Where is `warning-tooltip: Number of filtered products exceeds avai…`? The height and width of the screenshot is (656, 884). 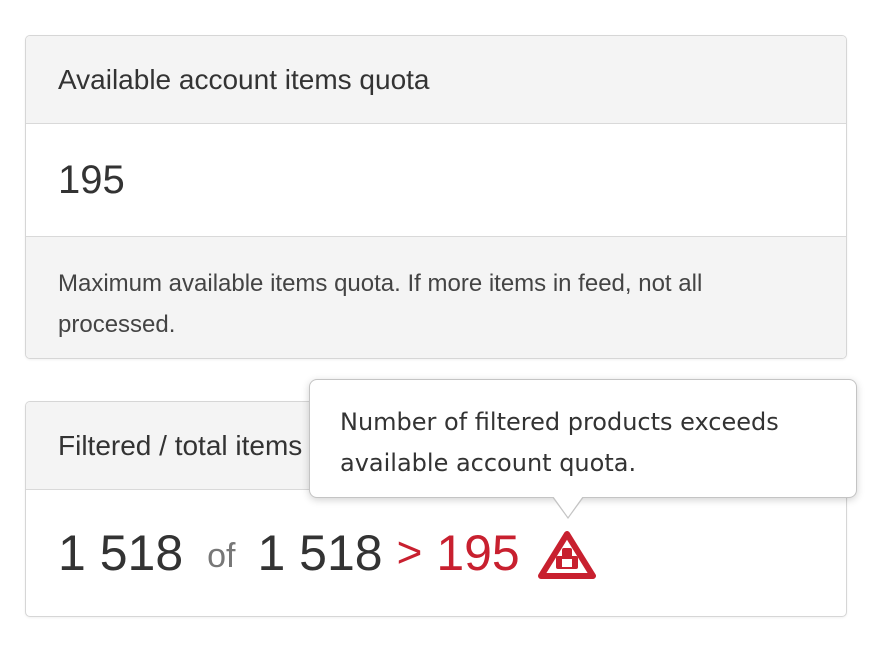 warning-tooltip: Number of filtered products exceeds avai… is located at coordinates (583, 438).